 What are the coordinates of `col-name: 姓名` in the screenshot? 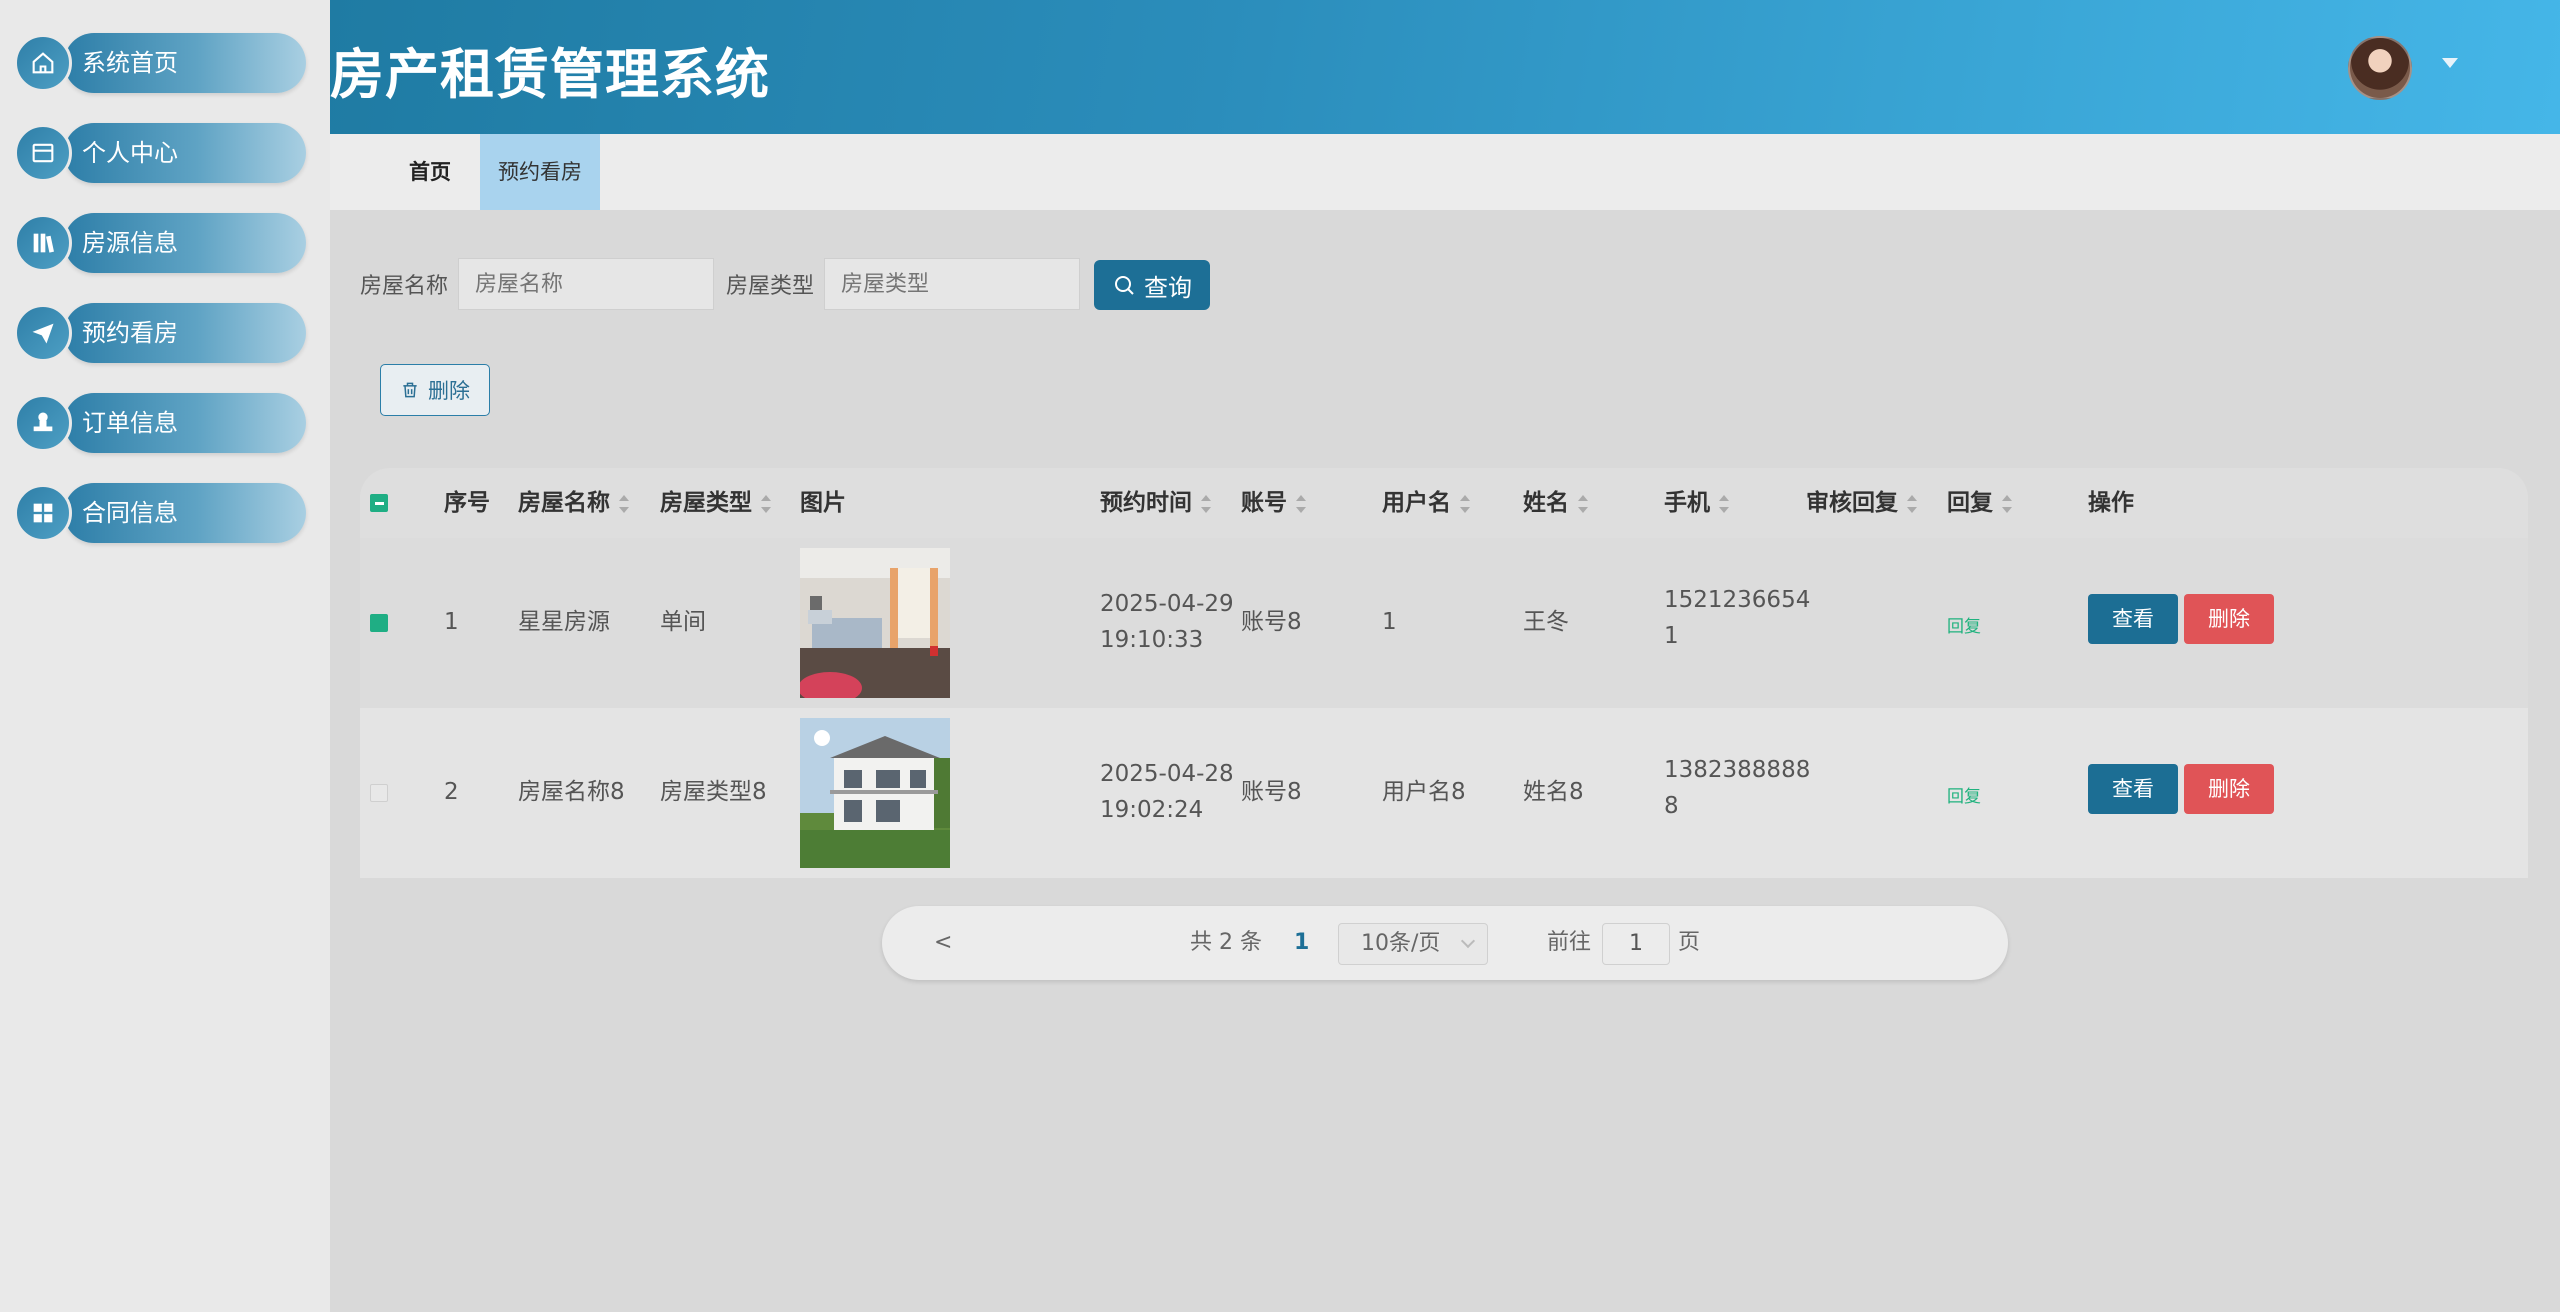 It's located at (1556, 503).